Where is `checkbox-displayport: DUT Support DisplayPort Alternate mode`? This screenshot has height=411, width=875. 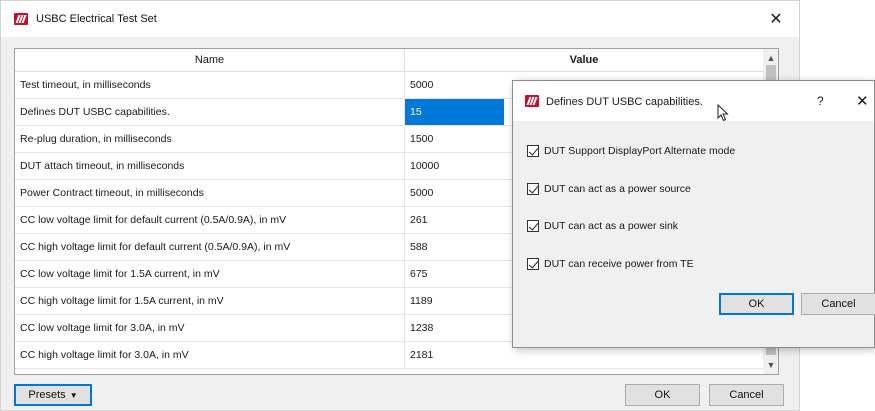
checkbox-displayport: DUT Support DisplayPort Alternate mode is located at coordinates (631, 151).